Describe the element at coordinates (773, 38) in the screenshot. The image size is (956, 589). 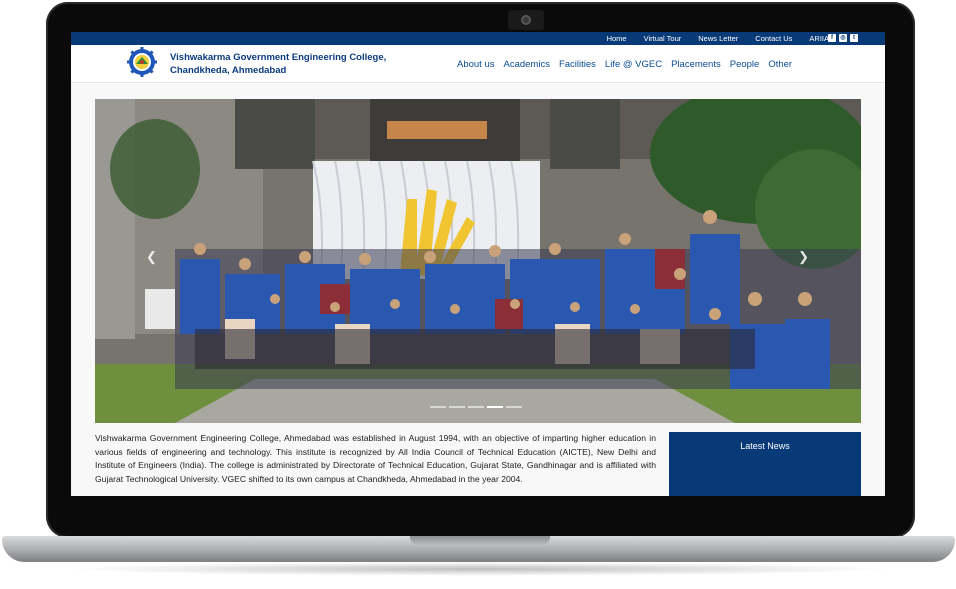
I see `top-nav-contact-us: Contact Us` at that location.